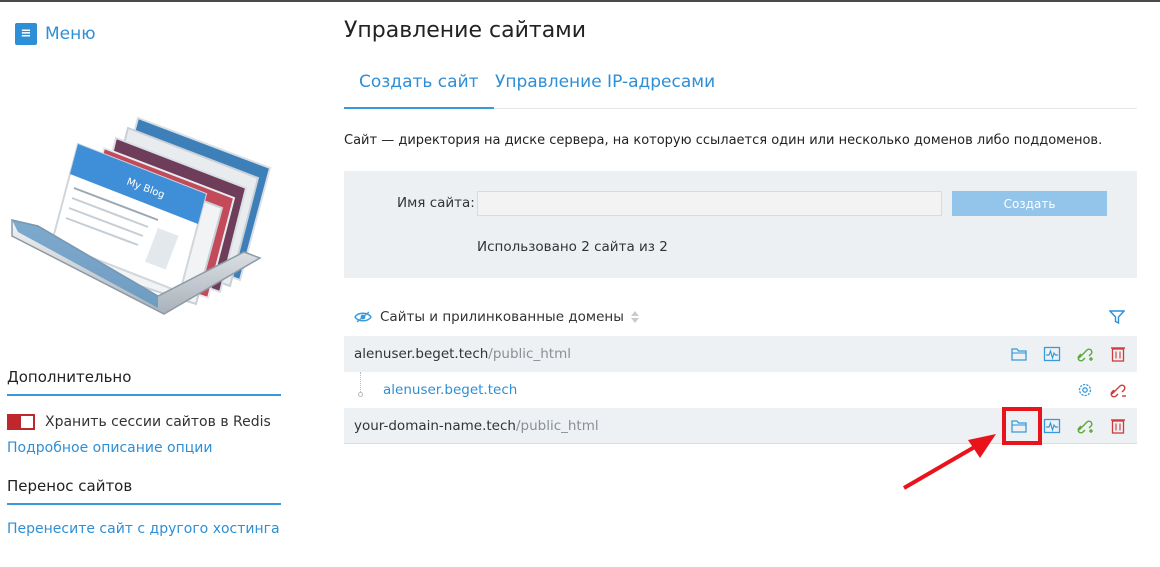 The width and height of the screenshot is (1160, 567). I want to click on toggle-knob, so click(15, 422).